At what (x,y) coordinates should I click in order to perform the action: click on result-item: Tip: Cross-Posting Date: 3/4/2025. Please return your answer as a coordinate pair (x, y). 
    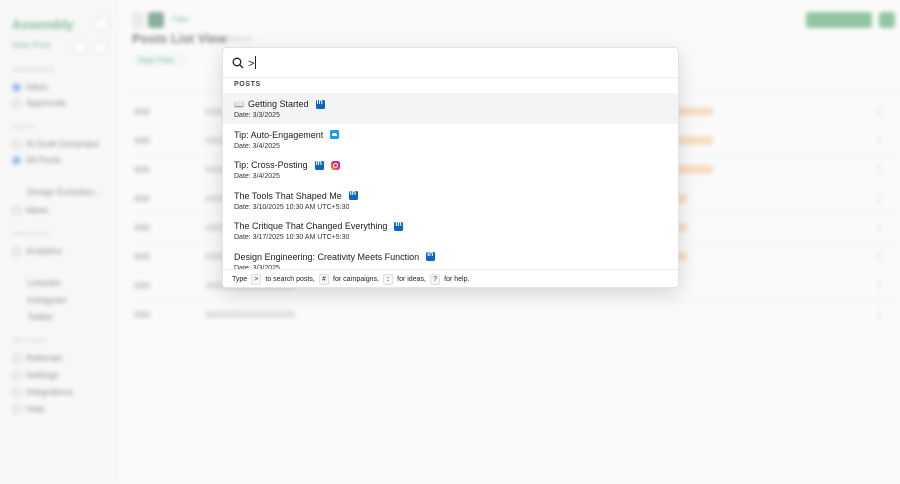
    Looking at the image, I should click on (450, 169).